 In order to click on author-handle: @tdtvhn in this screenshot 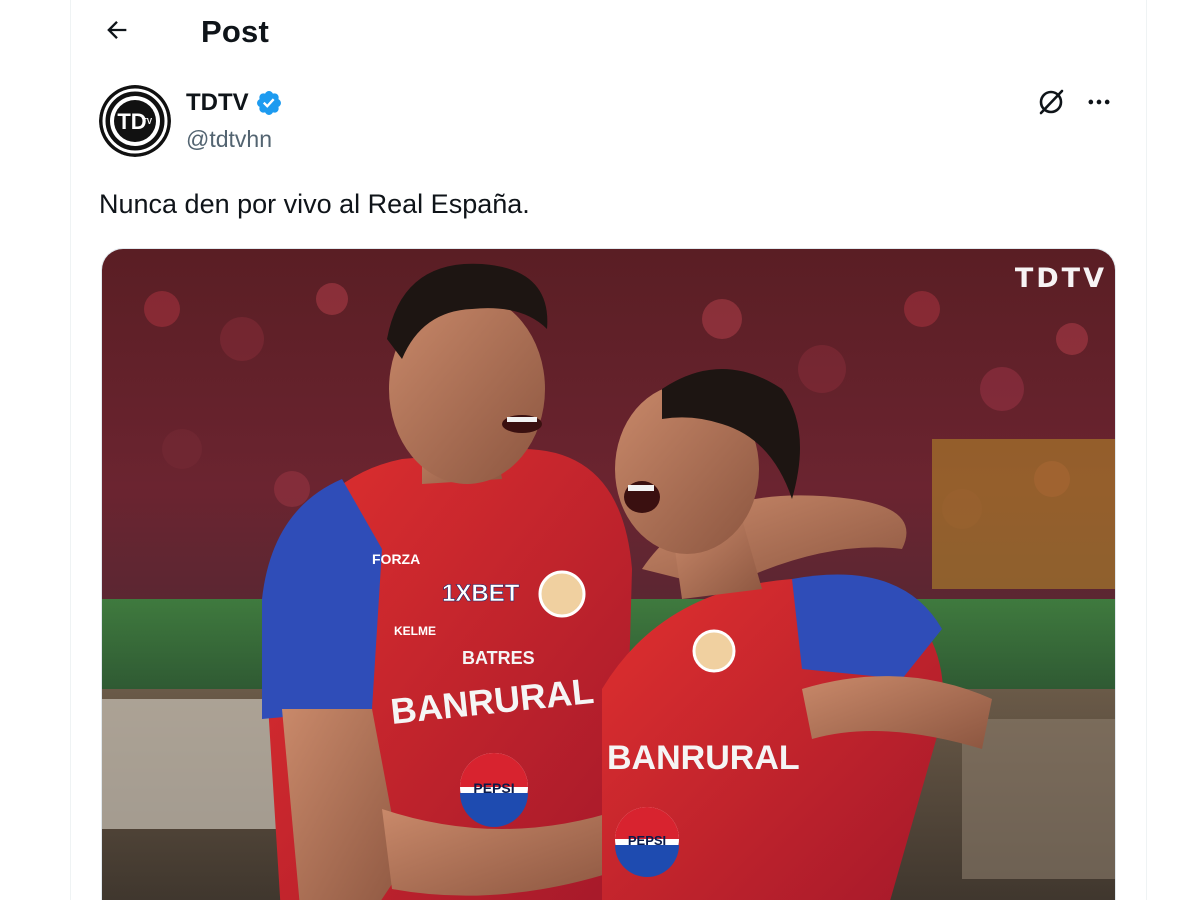, I will do `click(229, 139)`.